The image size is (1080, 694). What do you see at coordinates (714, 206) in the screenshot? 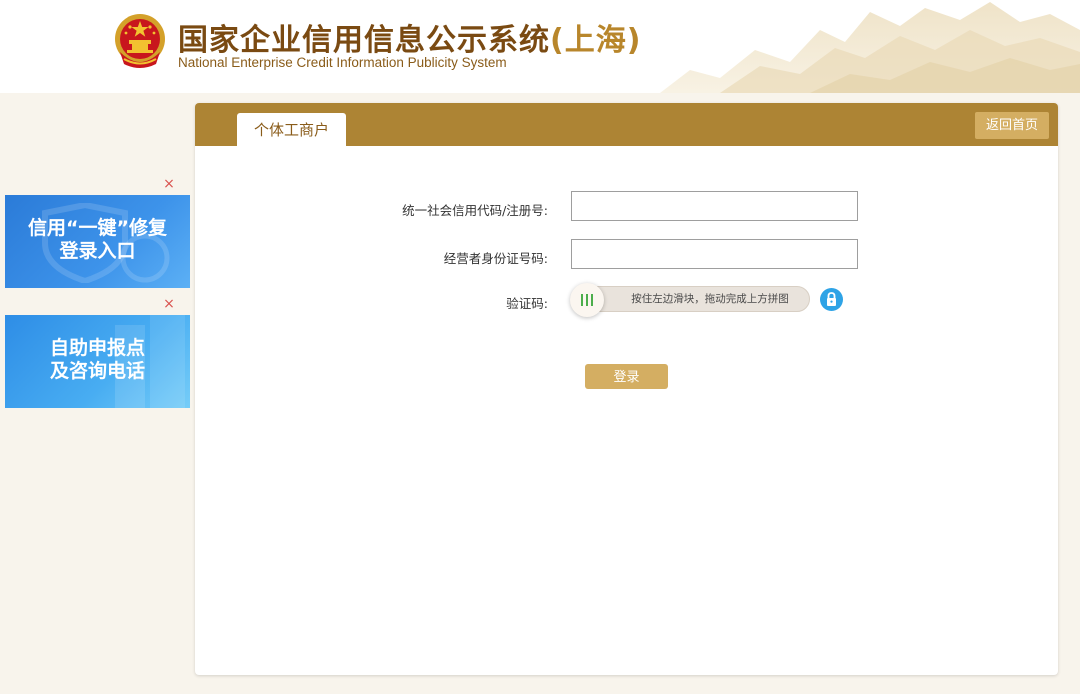
I see `credit-code-input` at bounding box center [714, 206].